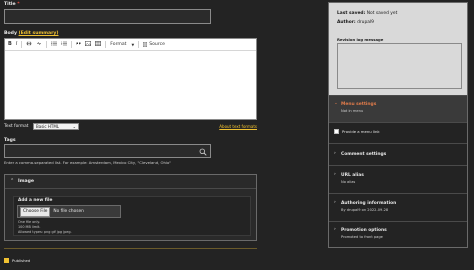 Image resolution: width=474 pixels, height=270 pixels. What do you see at coordinates (6, 260) in the screenshot?
I see `published-checkbox` at bounding box center [6, 260].